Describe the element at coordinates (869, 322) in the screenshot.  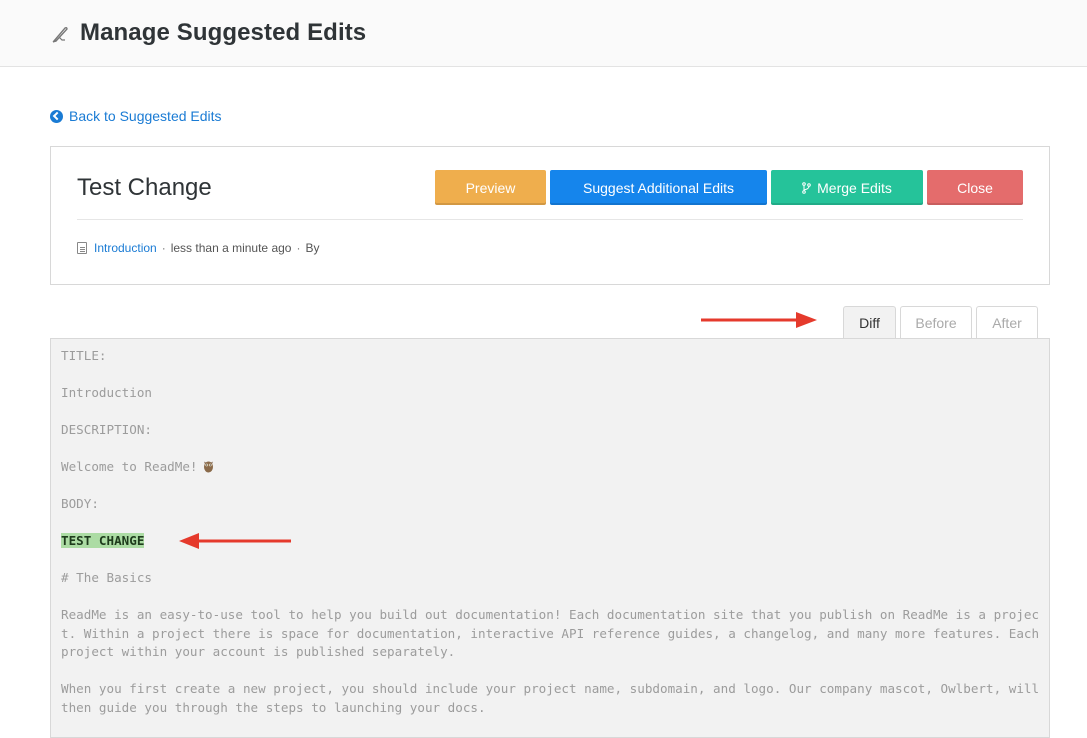
I see `tab-diff: Diff` at that location.